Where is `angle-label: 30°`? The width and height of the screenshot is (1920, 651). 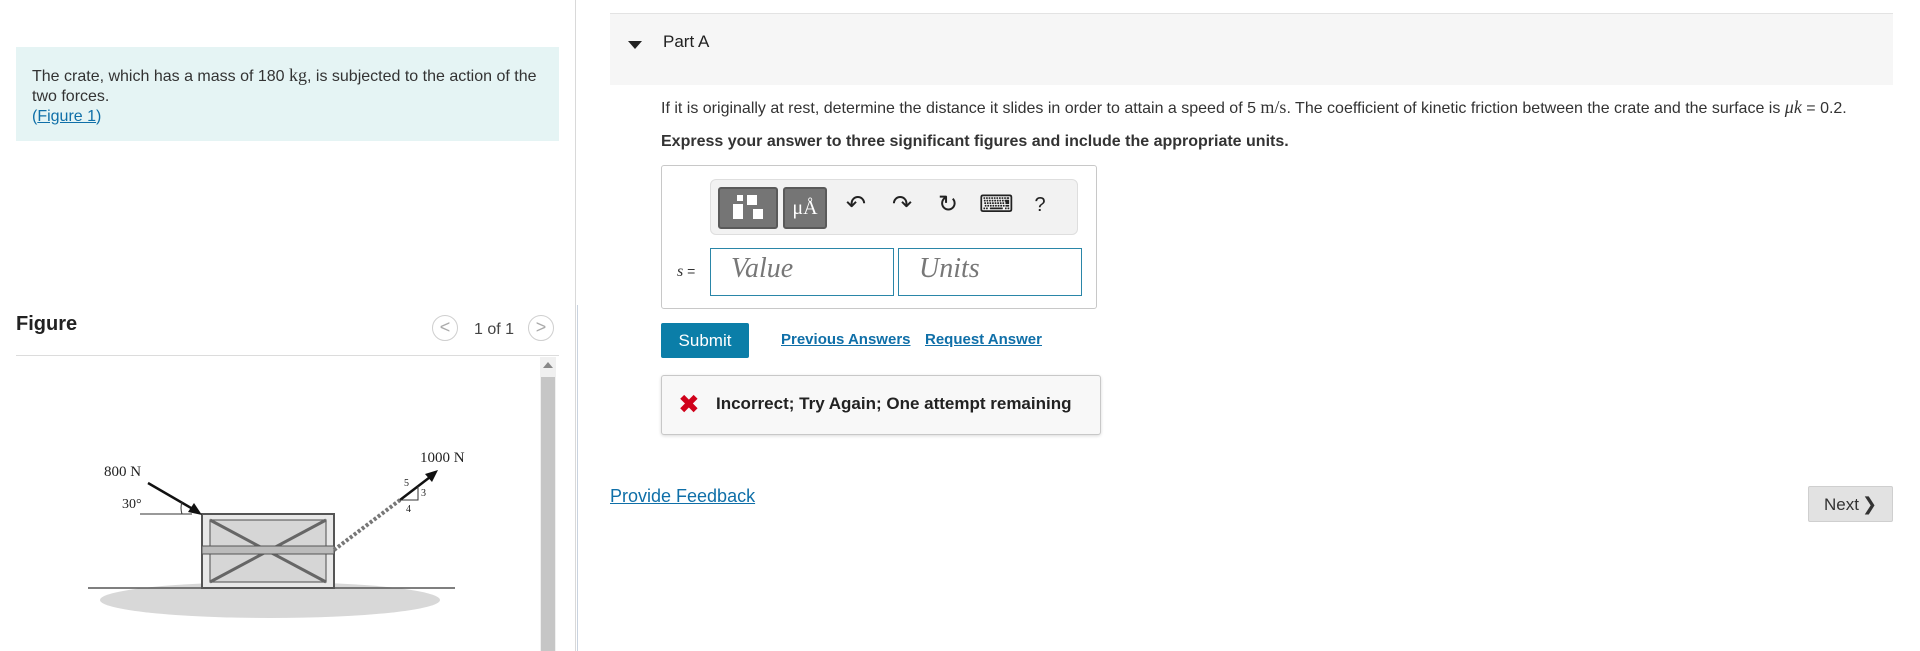 angle-label: 30° is located at coordinates (132, 504).